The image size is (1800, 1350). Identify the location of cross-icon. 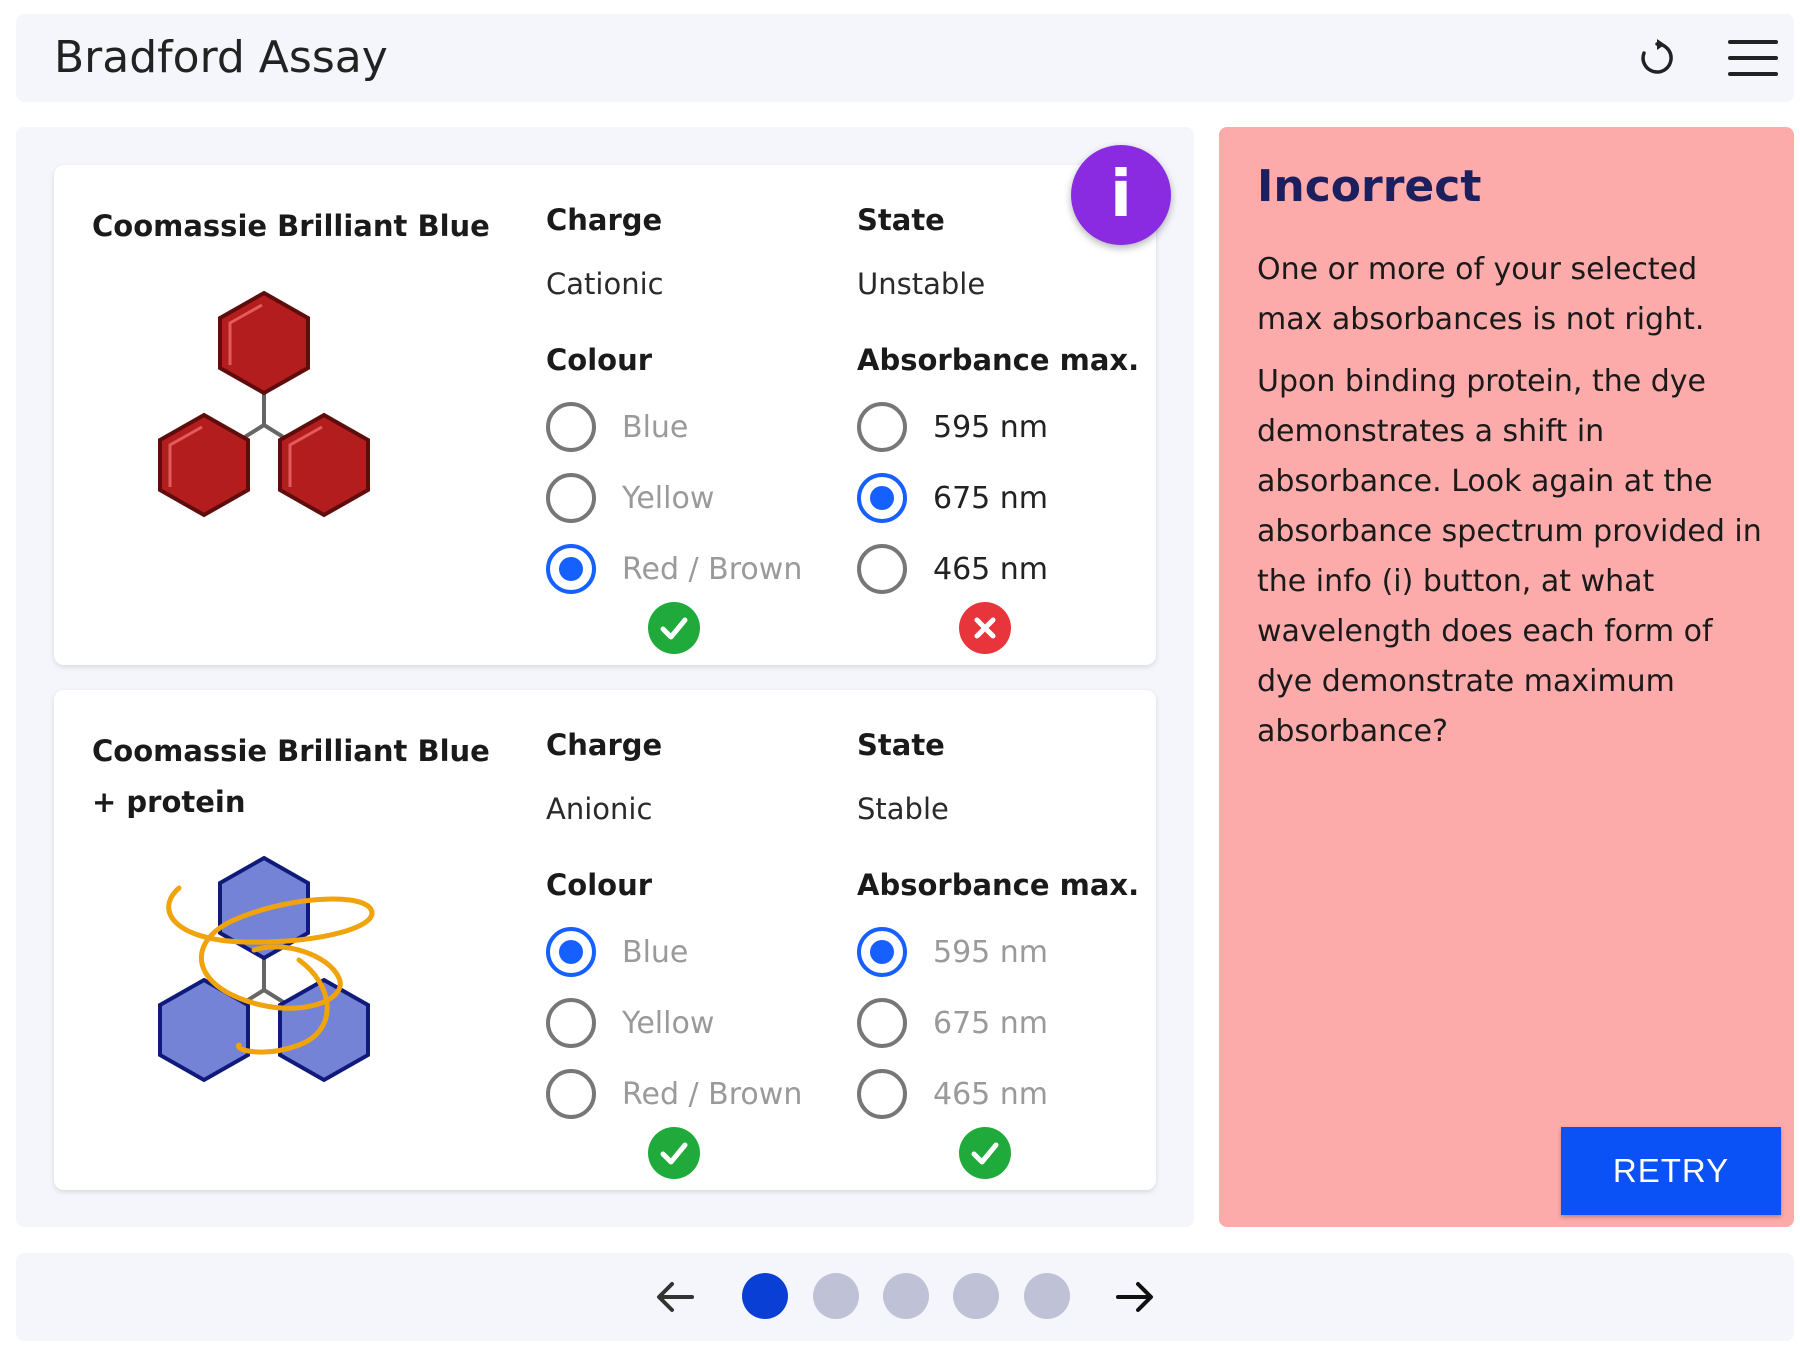
(985, 628).